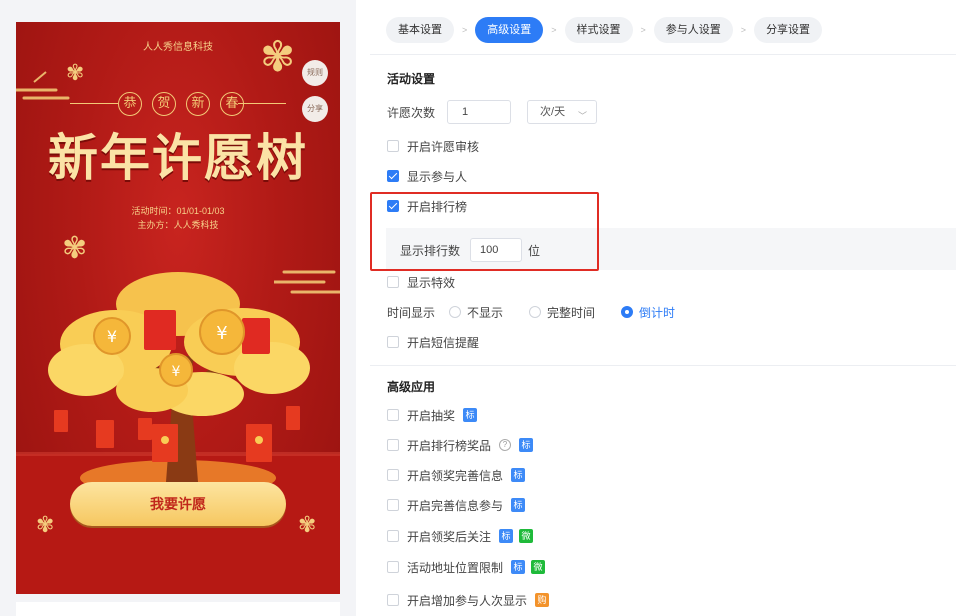  What do you see at coordinates (393, 505) in the screenshot?
I see `info-participate-checkbox` at bounding box center [393, 505].